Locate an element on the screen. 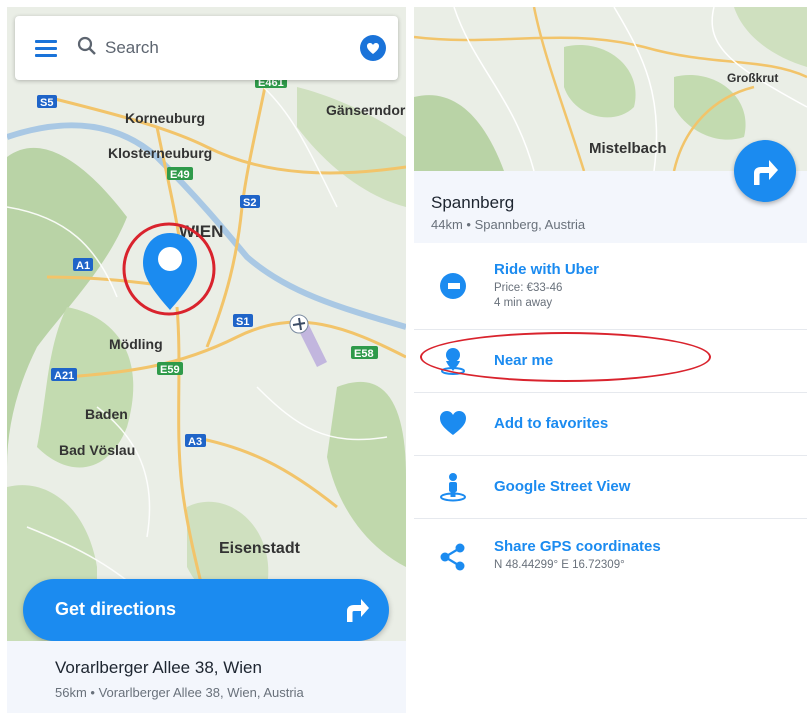 This screenshot has width=807, height=717. road-shield-e49: E49 is located at coordinates (180, 174).